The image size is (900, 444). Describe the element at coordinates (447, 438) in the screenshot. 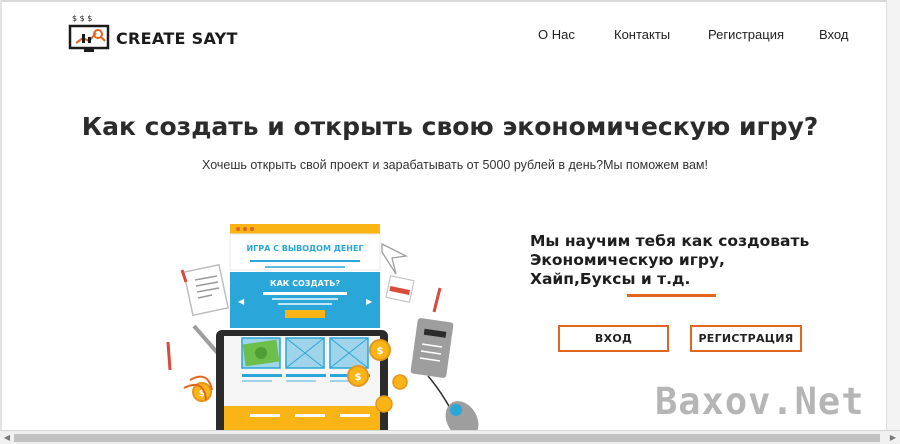

I see `scroll-thumb` at that location.